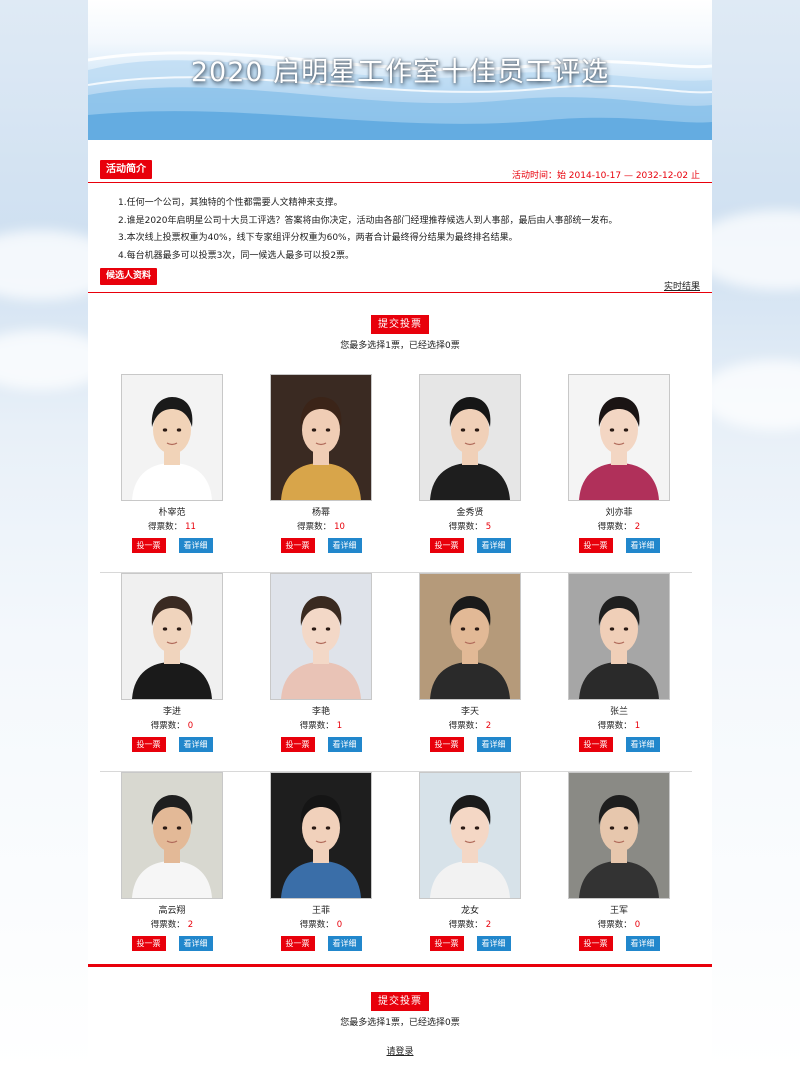 This screenshot has width=800, height=1072. I want to click on candidate-card: 王军得票数： 0 投一票 看详细, so click(619, 861).